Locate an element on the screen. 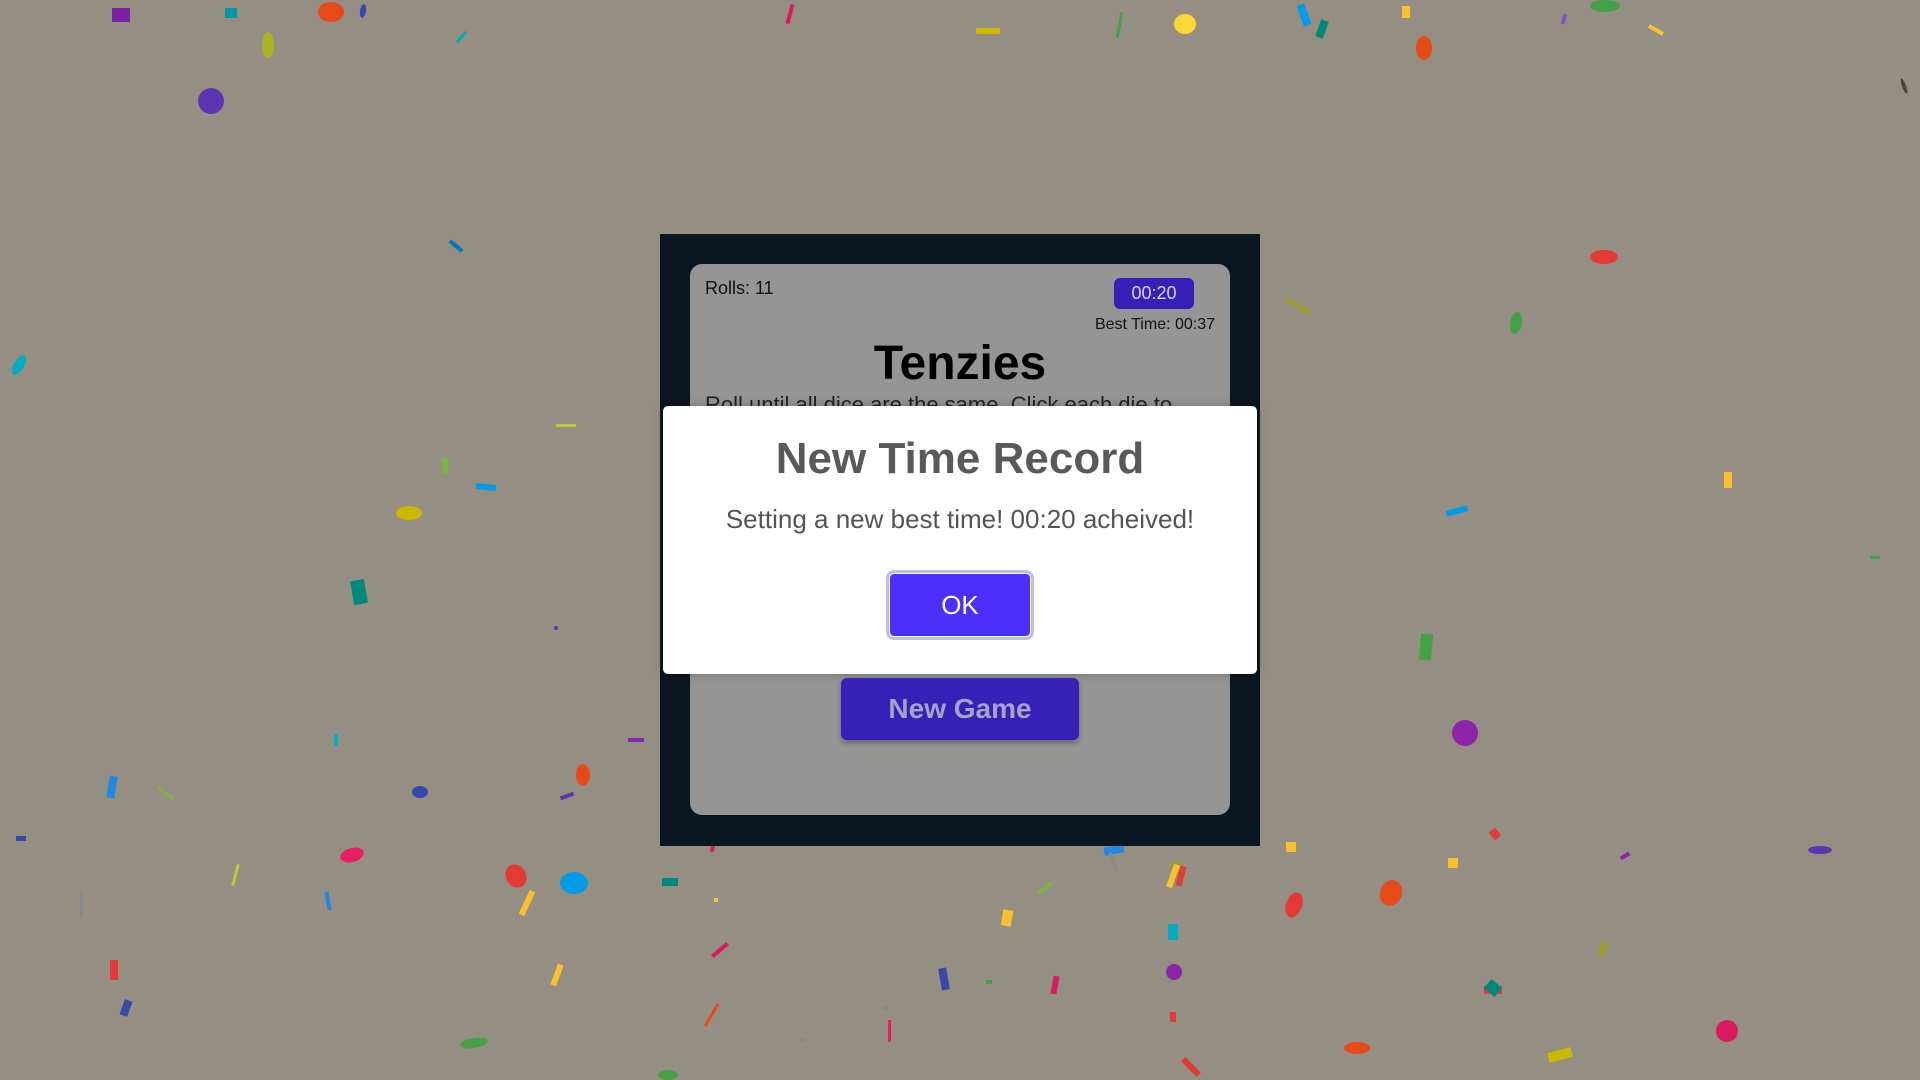 Image resolution: width=1920 pixels, height=1080 pixels. timer-badge: 00:20 is located at coordinates (1154, 293).